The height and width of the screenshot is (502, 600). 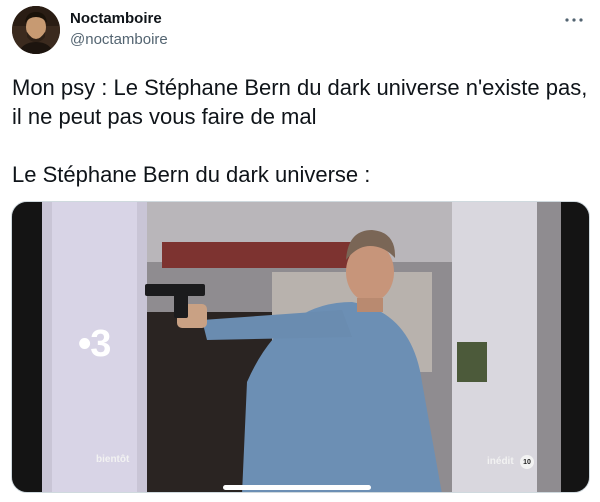 I want to click on author-info: Noctamboire @noctamboire, so click(x=119, y=29).